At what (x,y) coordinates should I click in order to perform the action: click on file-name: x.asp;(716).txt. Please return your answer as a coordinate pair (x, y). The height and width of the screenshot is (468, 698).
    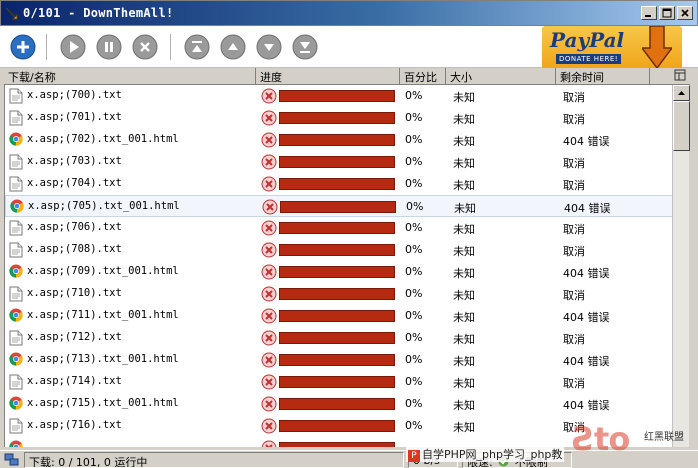
    Looking at the image, I should click on (74, 425).